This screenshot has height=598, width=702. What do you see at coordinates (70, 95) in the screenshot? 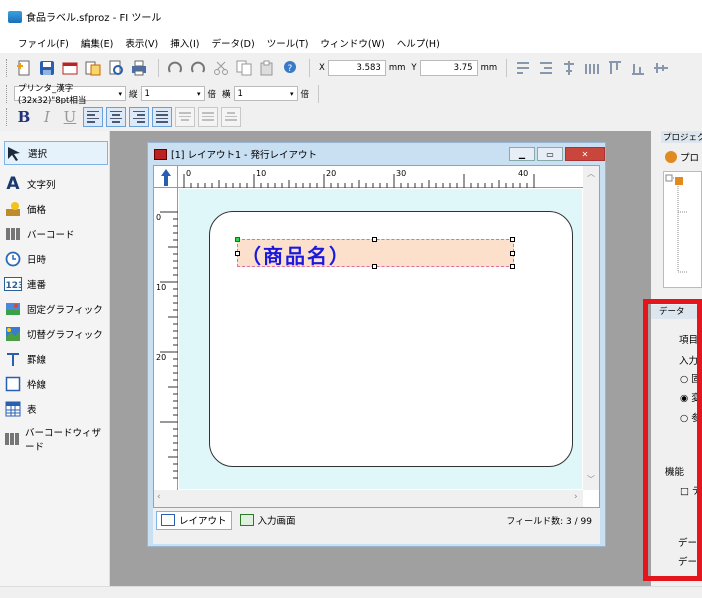
I see `font-select: プリンタ_漢字(32x32)"8pt相当 ▾` at bounding box center [70, 95].